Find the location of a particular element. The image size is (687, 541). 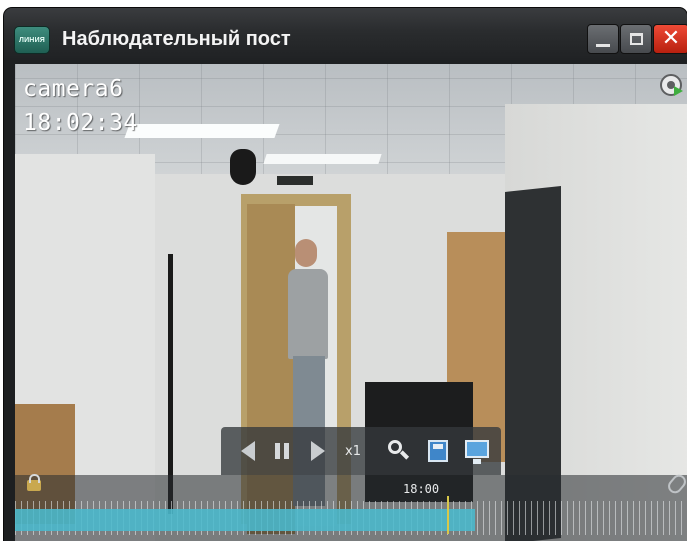

maximize-button is located at coordinates (636, 39).